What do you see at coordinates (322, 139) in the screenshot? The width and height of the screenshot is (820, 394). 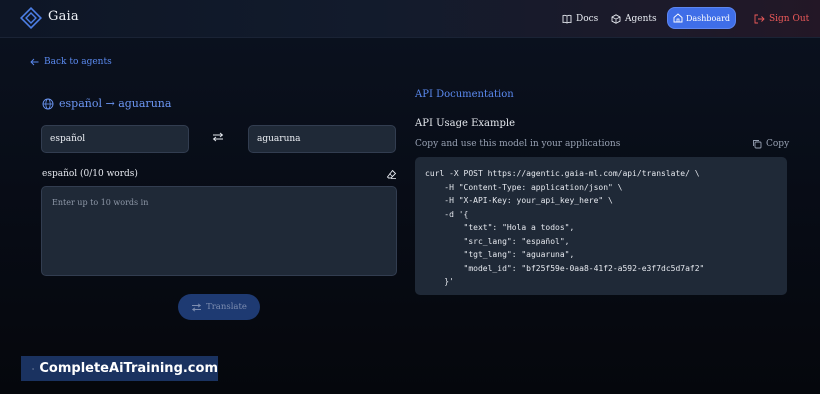 I see `target-language-select: aguaruna` at bounding box center [322, 139].